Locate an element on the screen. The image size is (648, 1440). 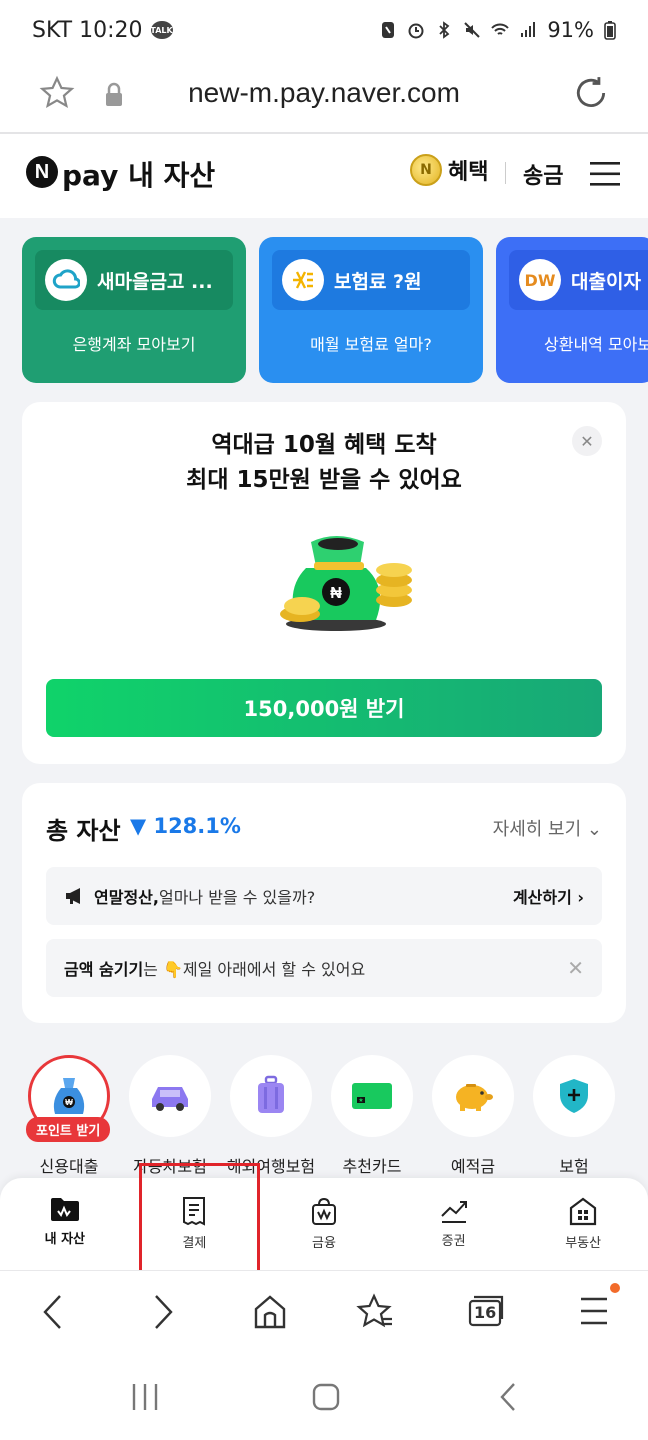
bluetooth-icon is located at coordinates (444, 30).